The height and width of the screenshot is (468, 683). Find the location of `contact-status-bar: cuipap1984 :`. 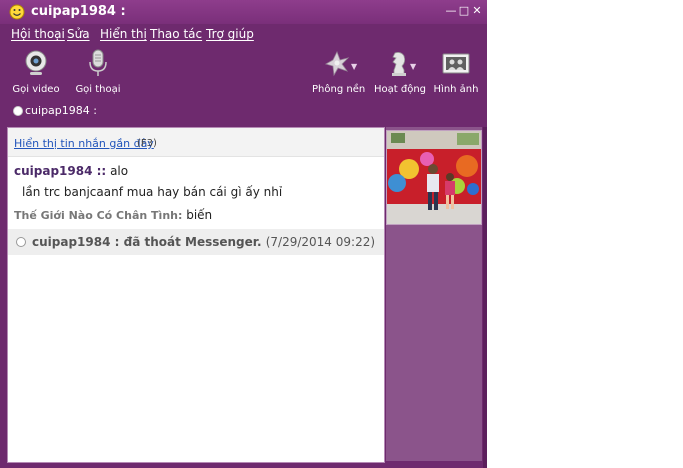

contact-status-bar: cuipap1984 : is located at coordinates (243, 111).